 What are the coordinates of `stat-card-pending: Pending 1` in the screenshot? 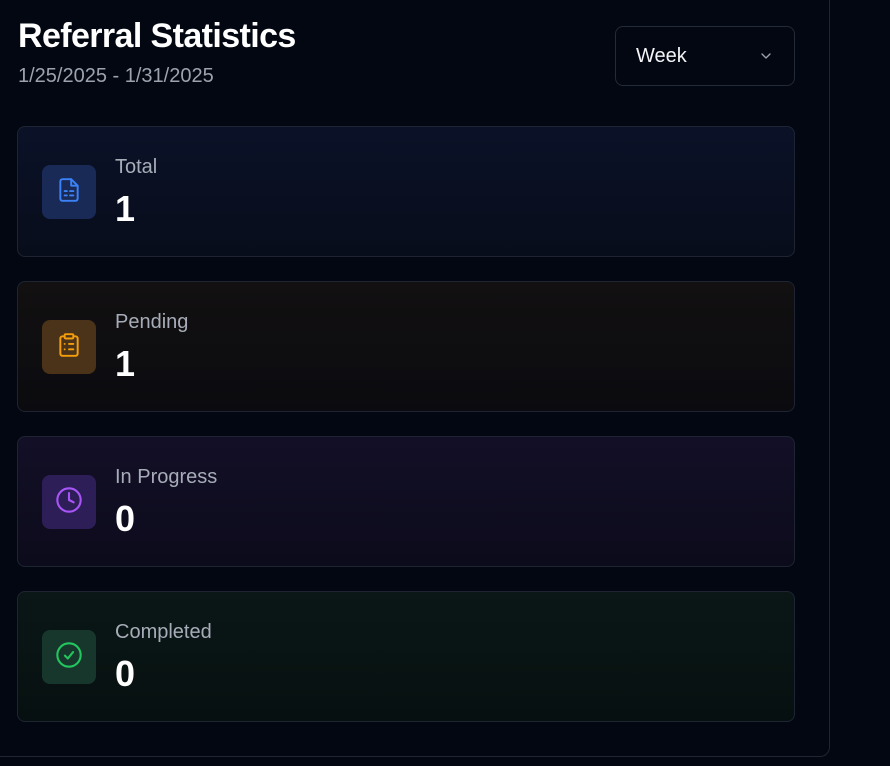 It's located at (406, 346).